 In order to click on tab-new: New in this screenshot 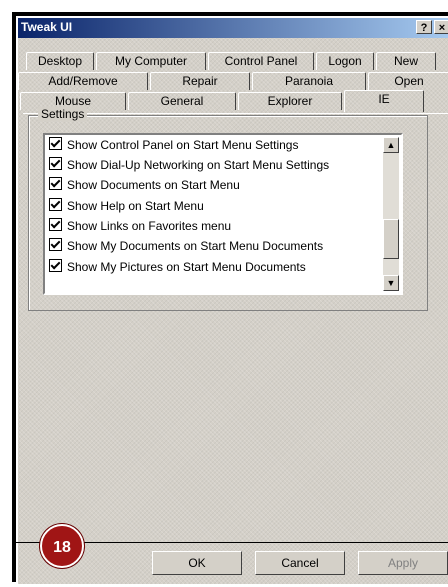, I will do `click(406, 61)`.